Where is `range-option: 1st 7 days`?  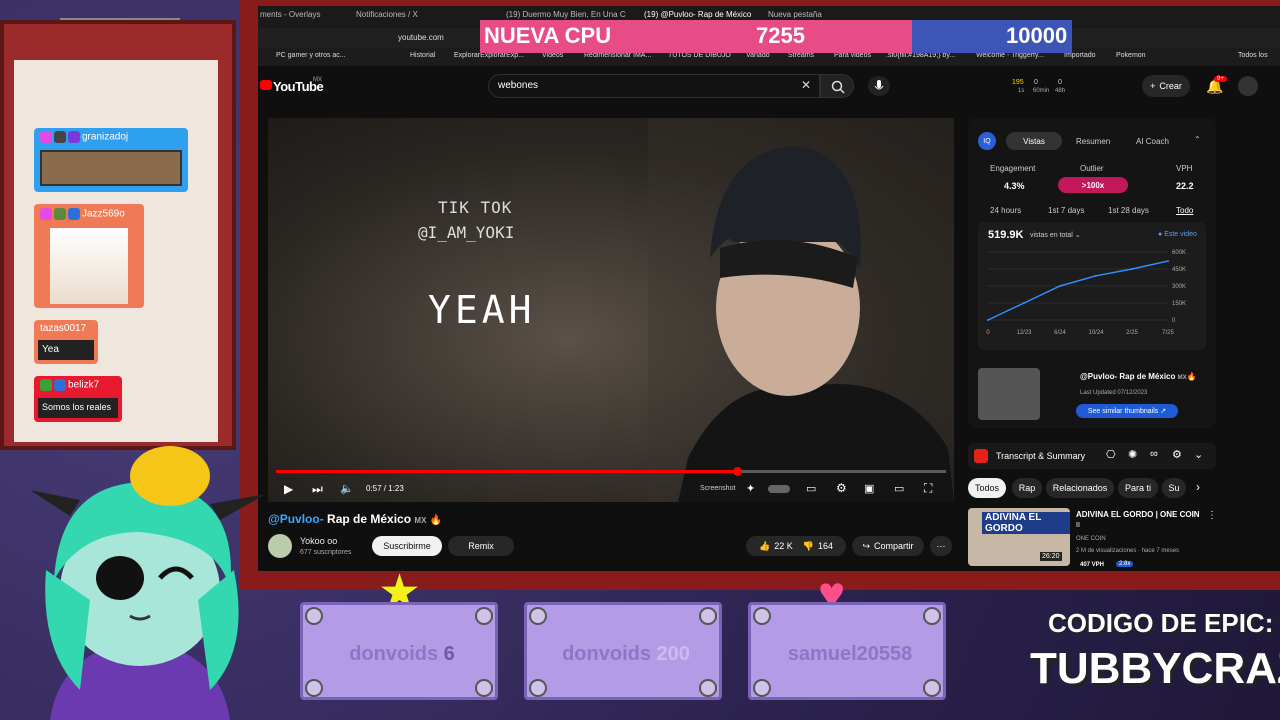
range-option: 1st 7 days is located at coordinates (1066, 210).